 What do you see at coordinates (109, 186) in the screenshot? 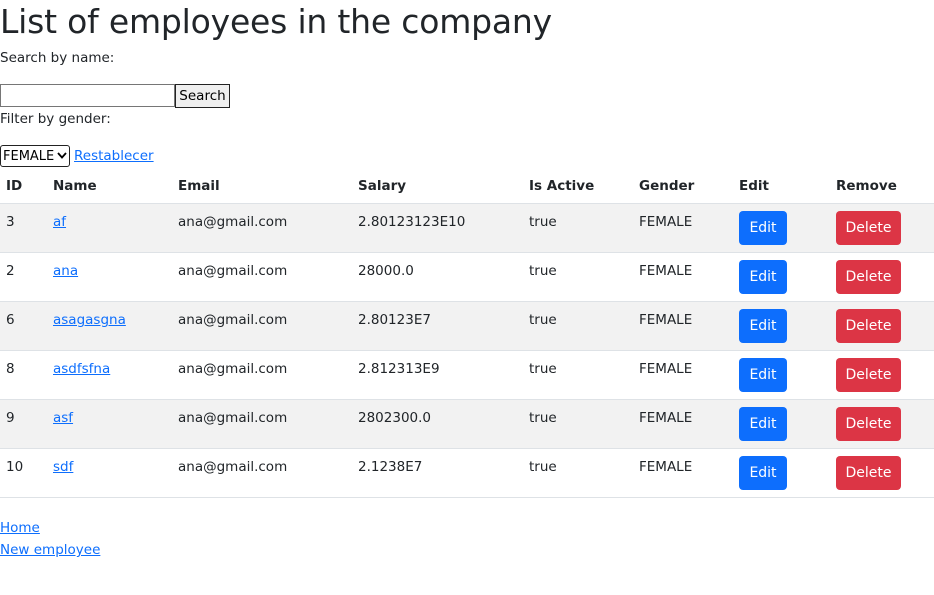
I see `header-name: Name` at bounding box center [109, 186].